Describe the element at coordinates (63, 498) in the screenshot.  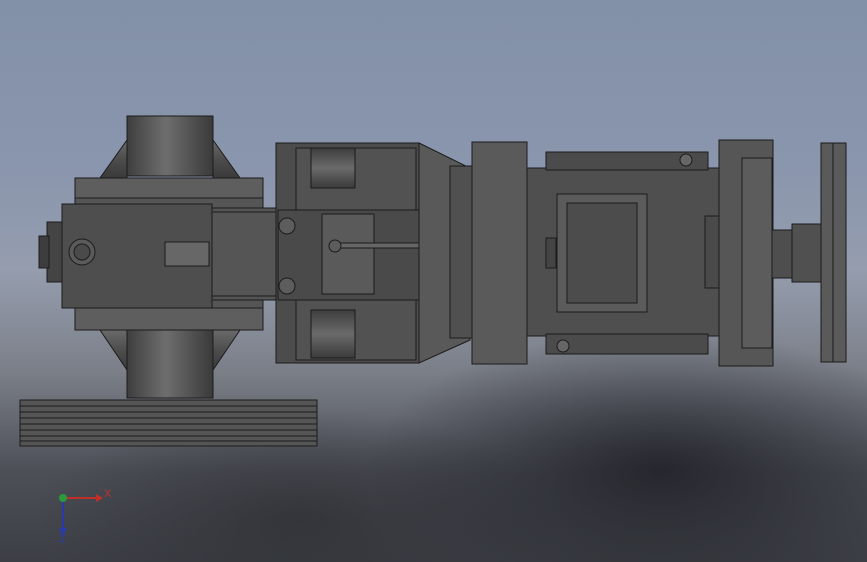
I see `y-axis-icon` at that location.